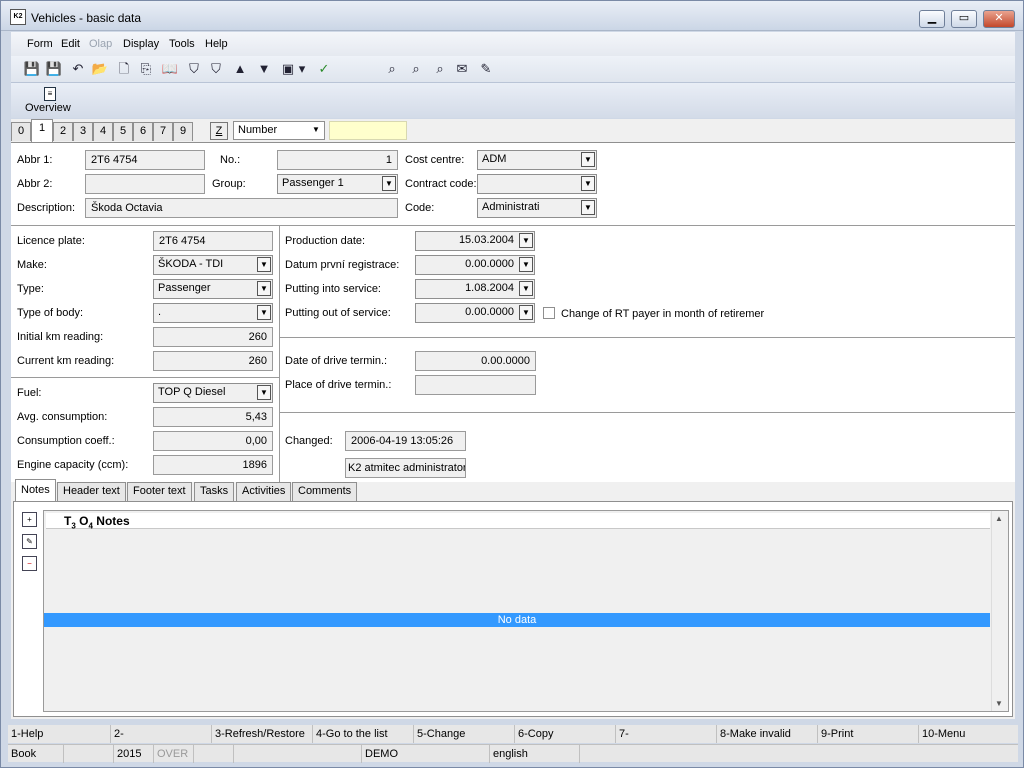 Image resolution: width=1024 pixels, height=768 pixels. I want to click on scroll-down-icon: ▼, so click(999, 703).